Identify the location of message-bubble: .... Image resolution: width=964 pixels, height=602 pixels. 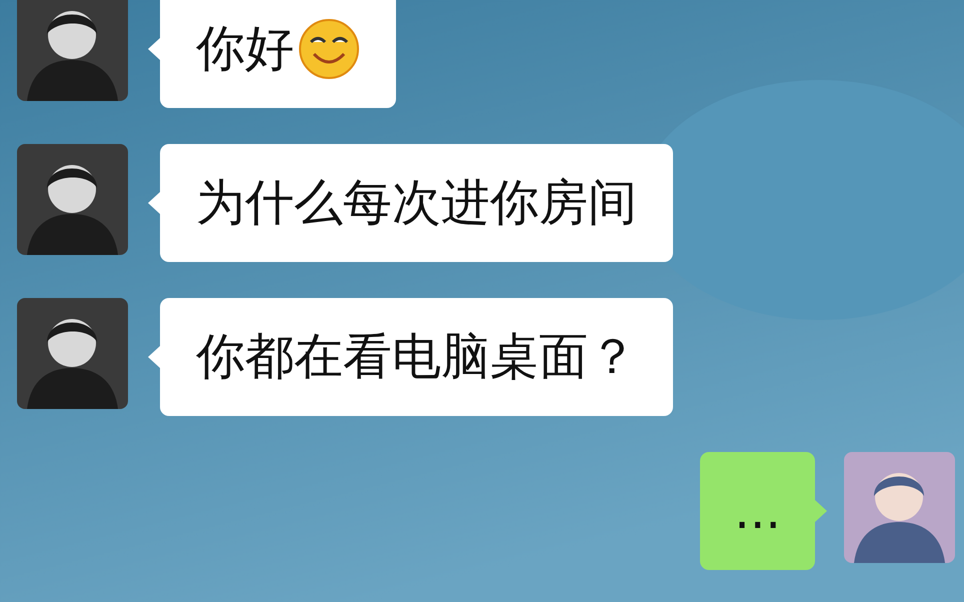
(757, 511).